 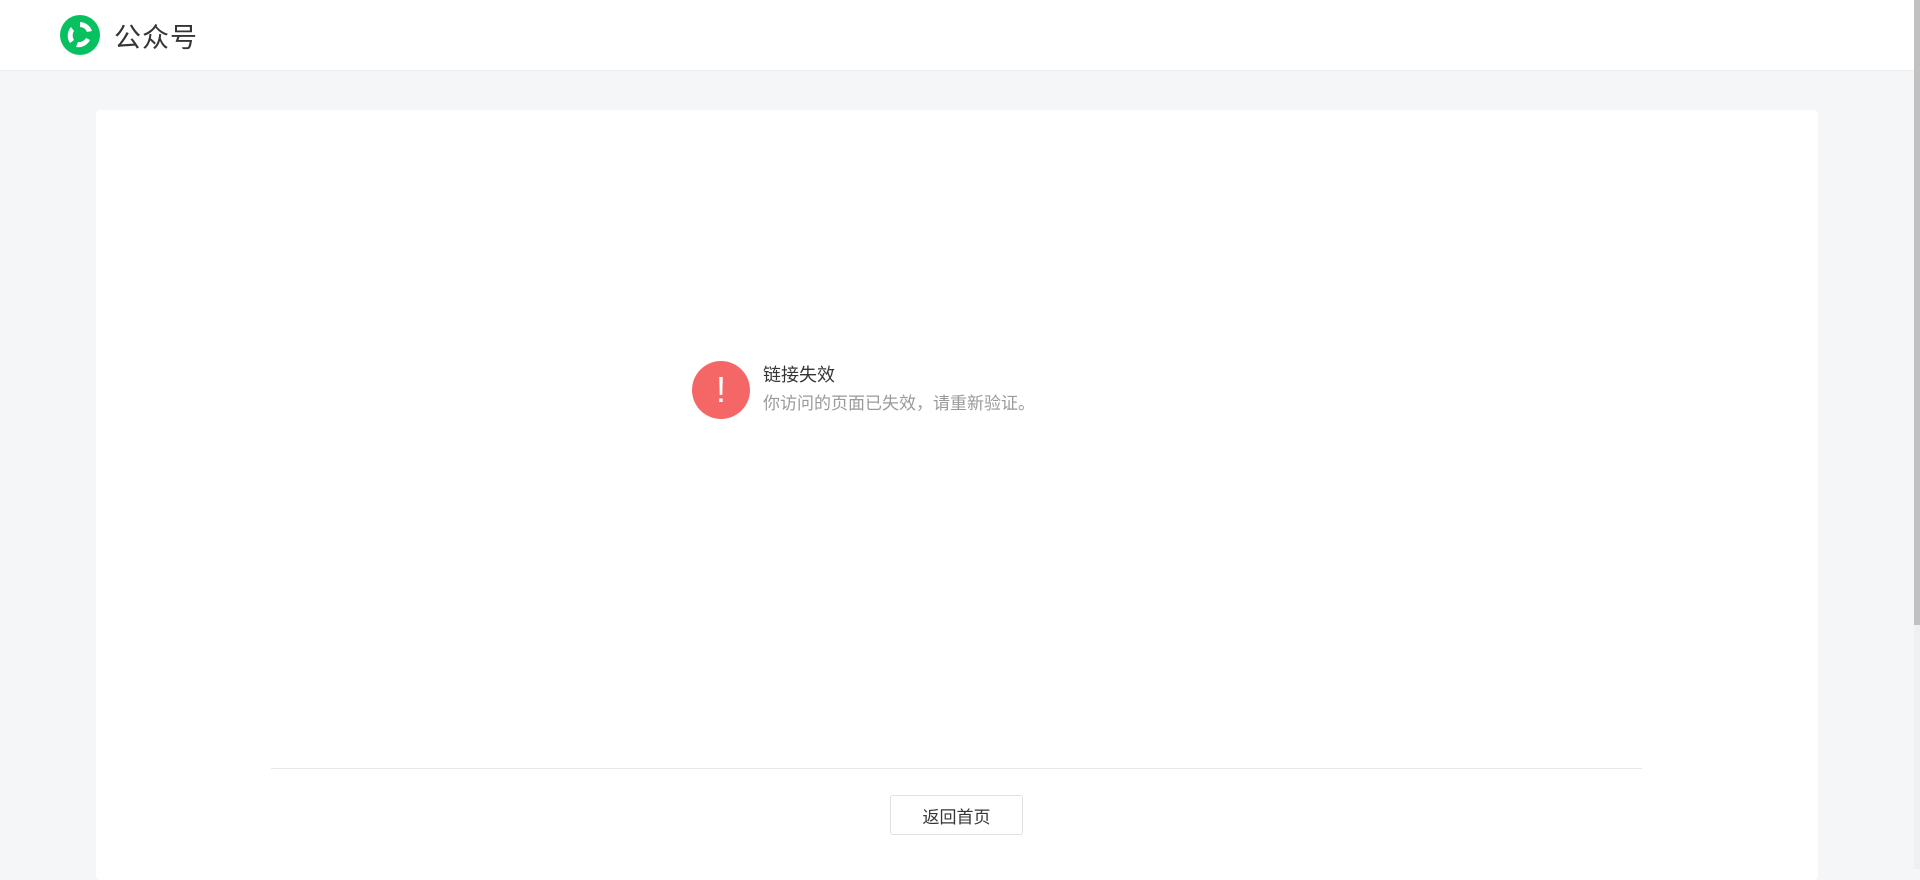 I want to click on status-message: ! 链接失效 你访问的页面已失效，请重新验证。, so click(x=863, y=390).